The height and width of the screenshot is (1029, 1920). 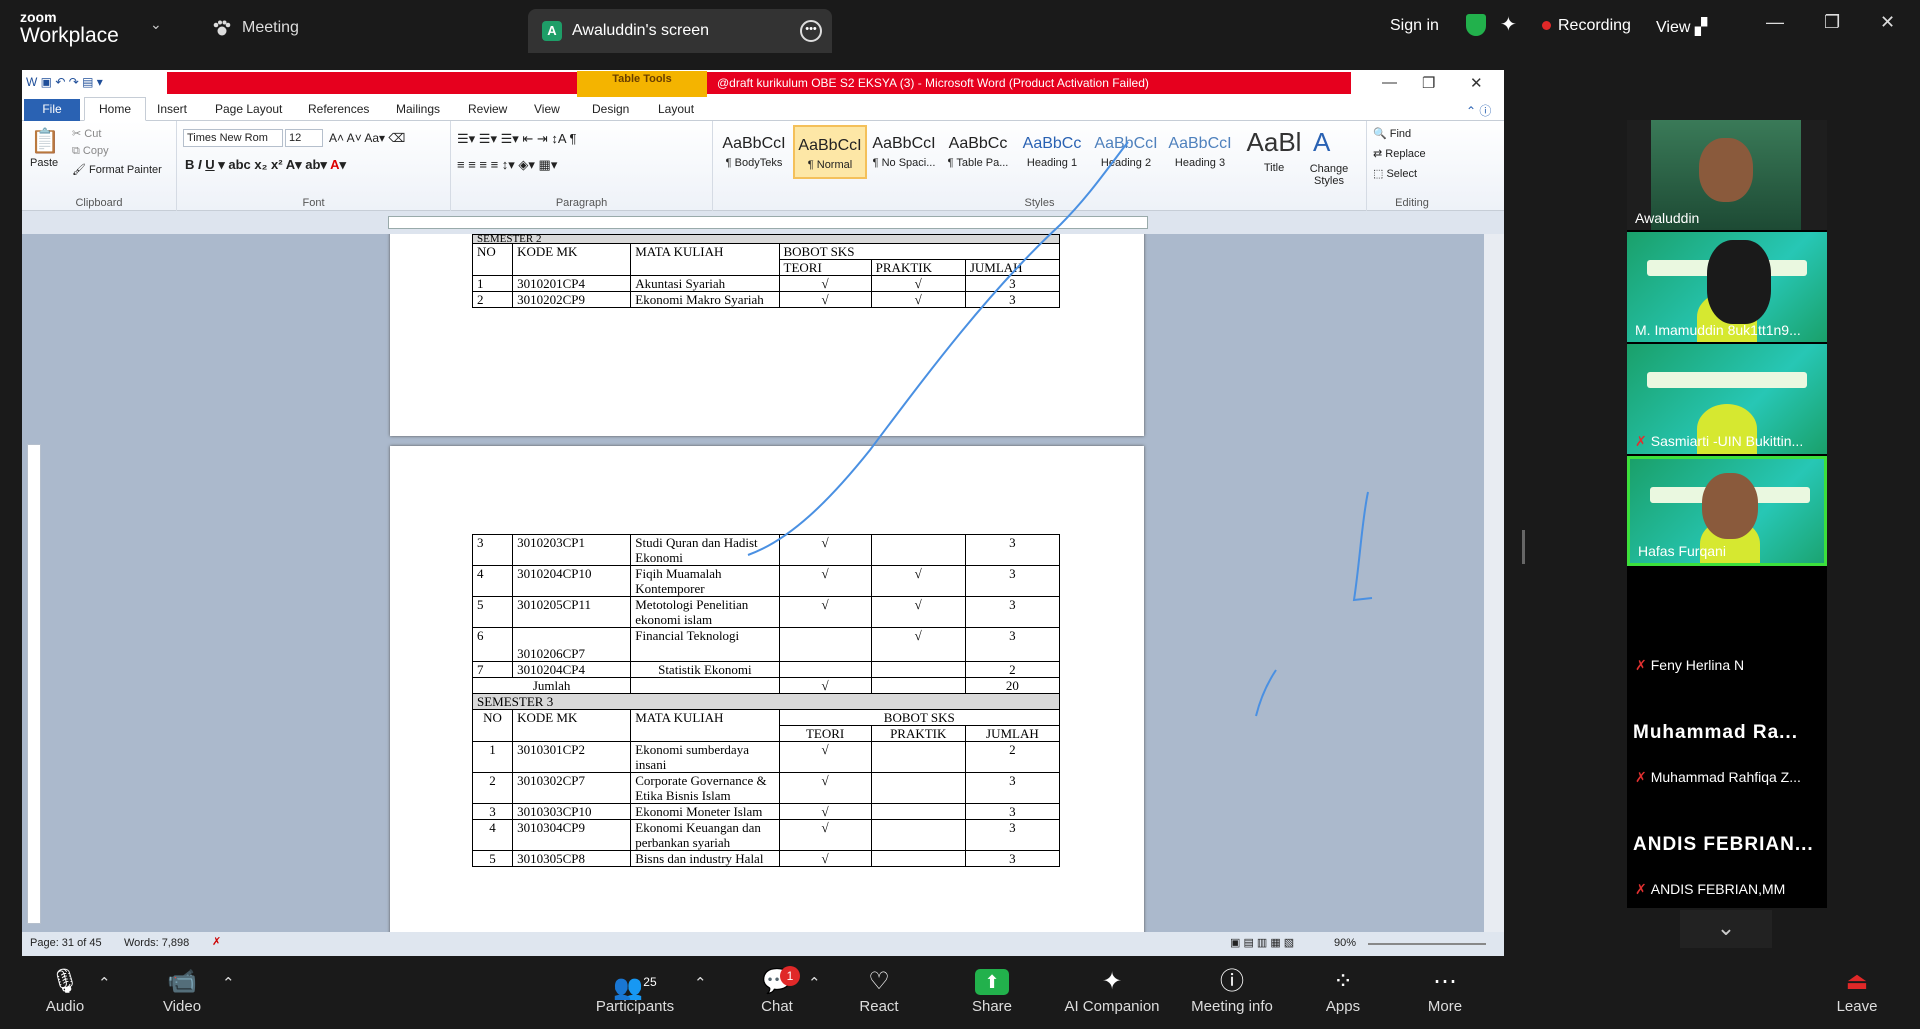 I want to click on video-options-caret-icon: ⌃, so click(x=228, y=983).